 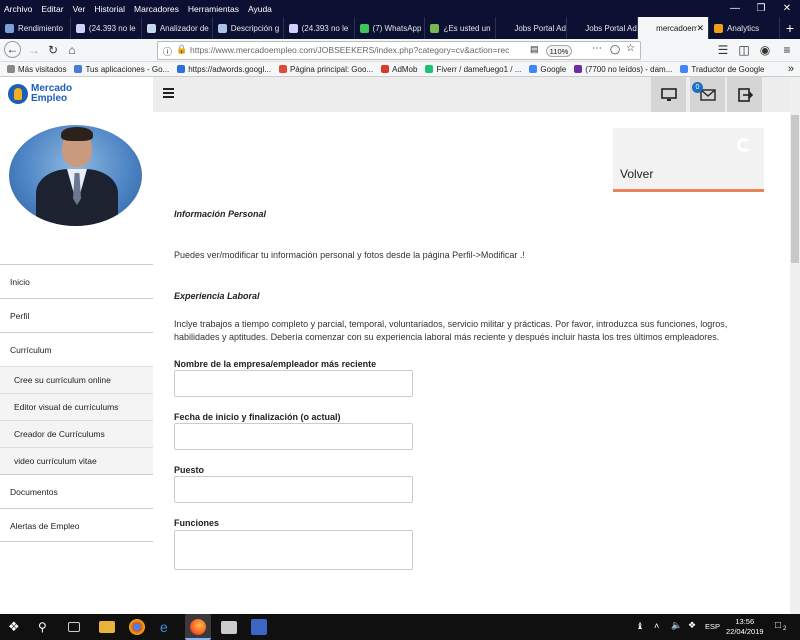 I want to click on tab-6: ¿Es usted un, so click(x=461, y=28).